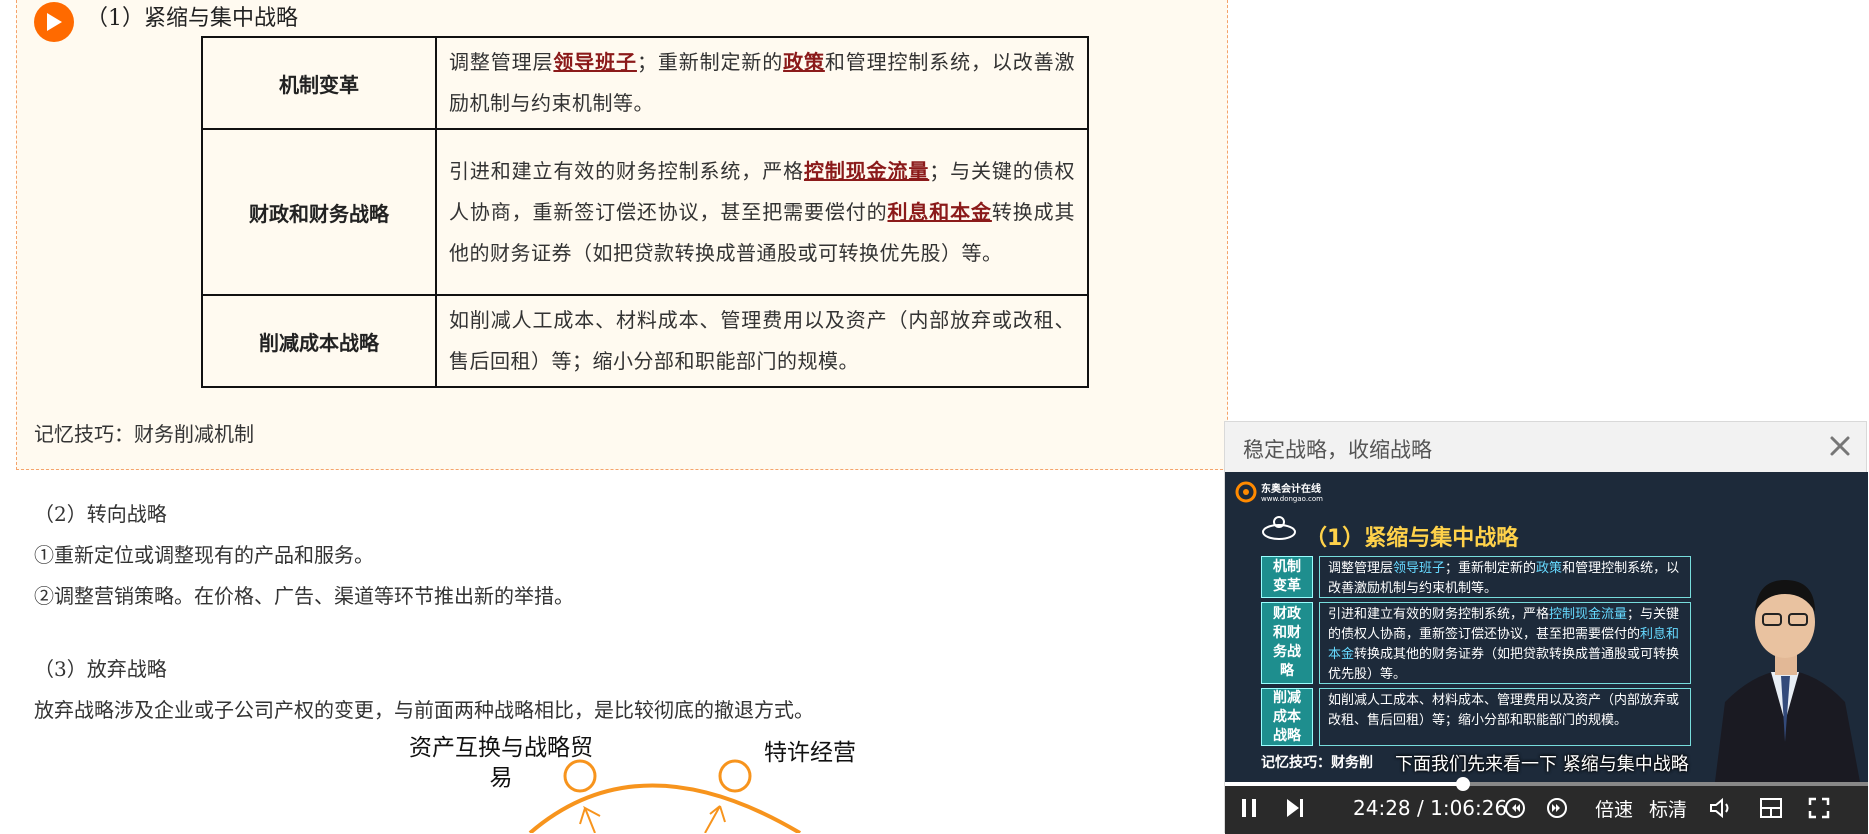  Describe the element at coordinates (100, 514) in the screenshot. I see `section-2-title: （2）转向战略` at that location.